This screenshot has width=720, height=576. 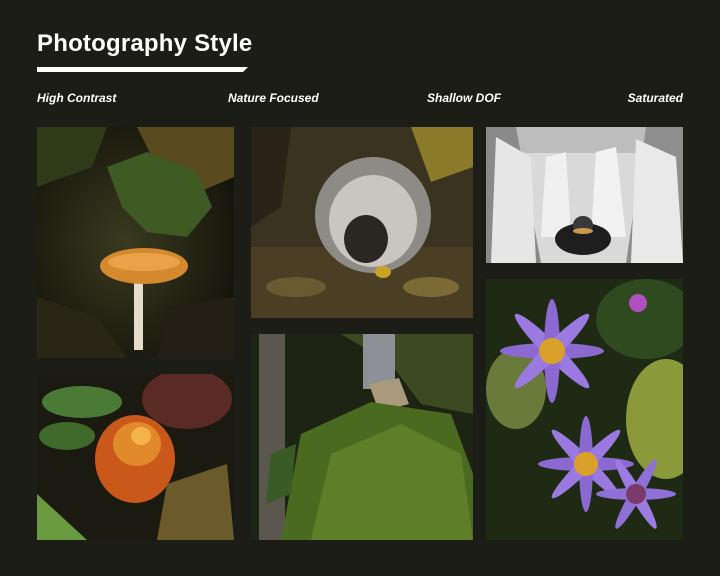 What do you see at coordinates (135, 242) in the screenshot?
I see `photo-mushroom` at bounding box center [135, 242].